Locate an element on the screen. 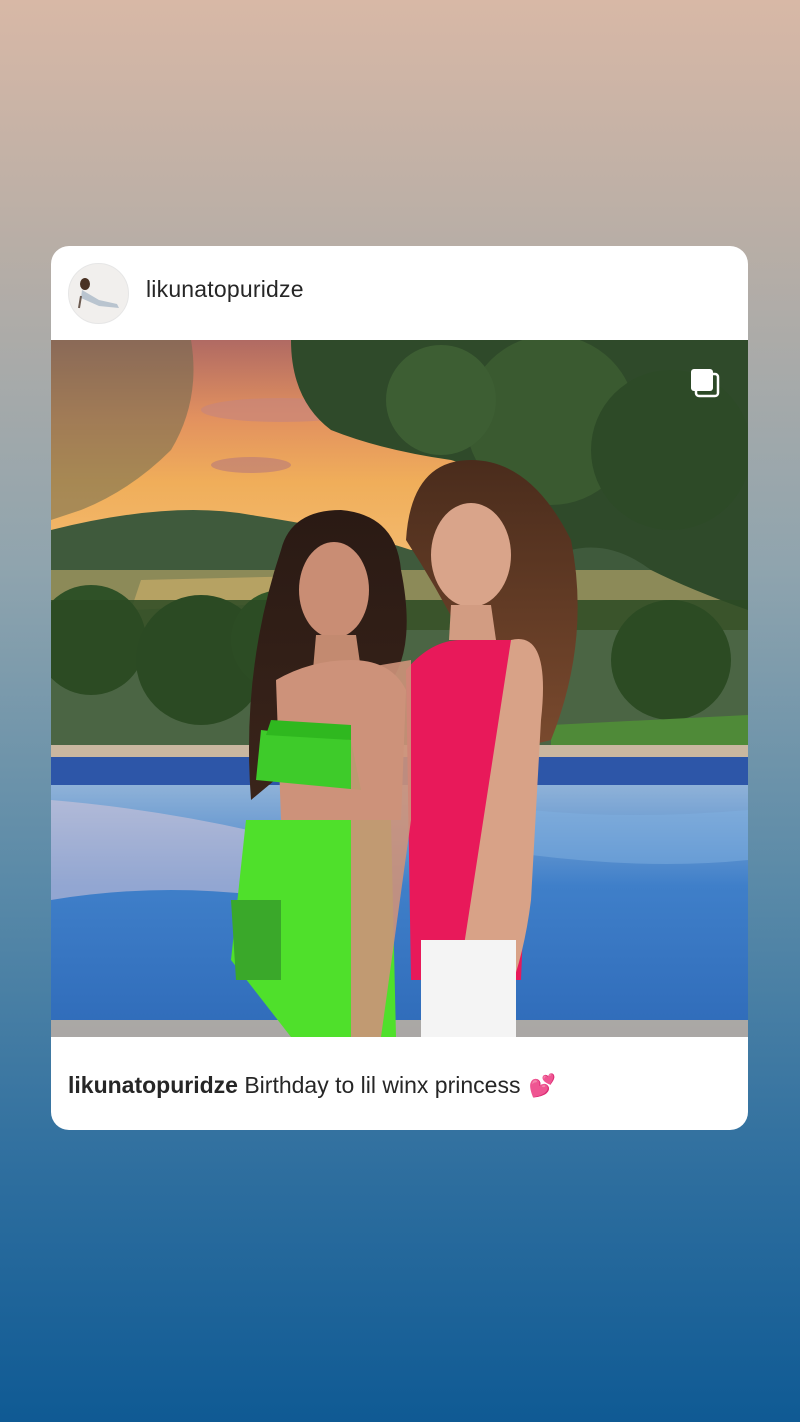 The width and height of the screenshot is (800, 1422). caption-username: likunatopuridze is located at coordinates (153, 1085).